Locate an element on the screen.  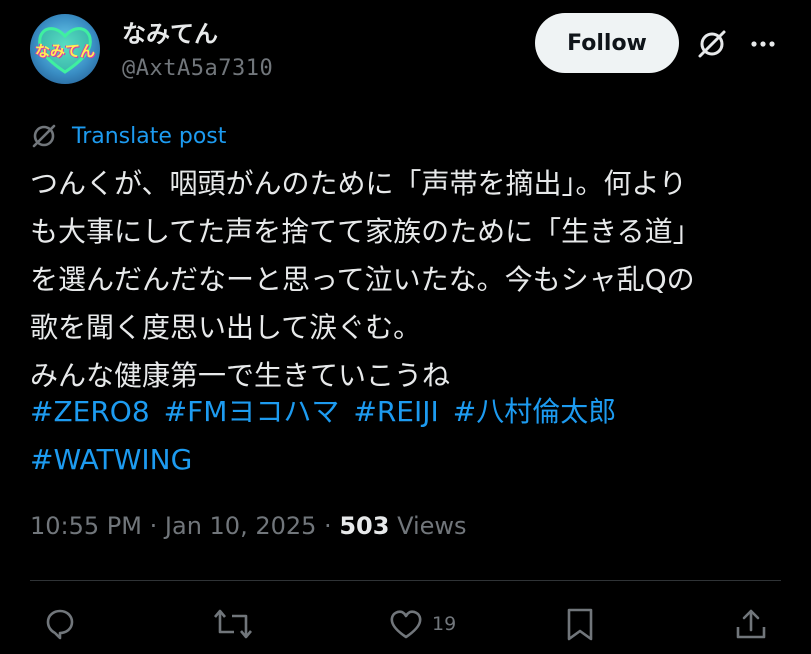
post-text-line: 歌を聞く度思い出して涙ぐむ。 is located at coordinates (226, 327).